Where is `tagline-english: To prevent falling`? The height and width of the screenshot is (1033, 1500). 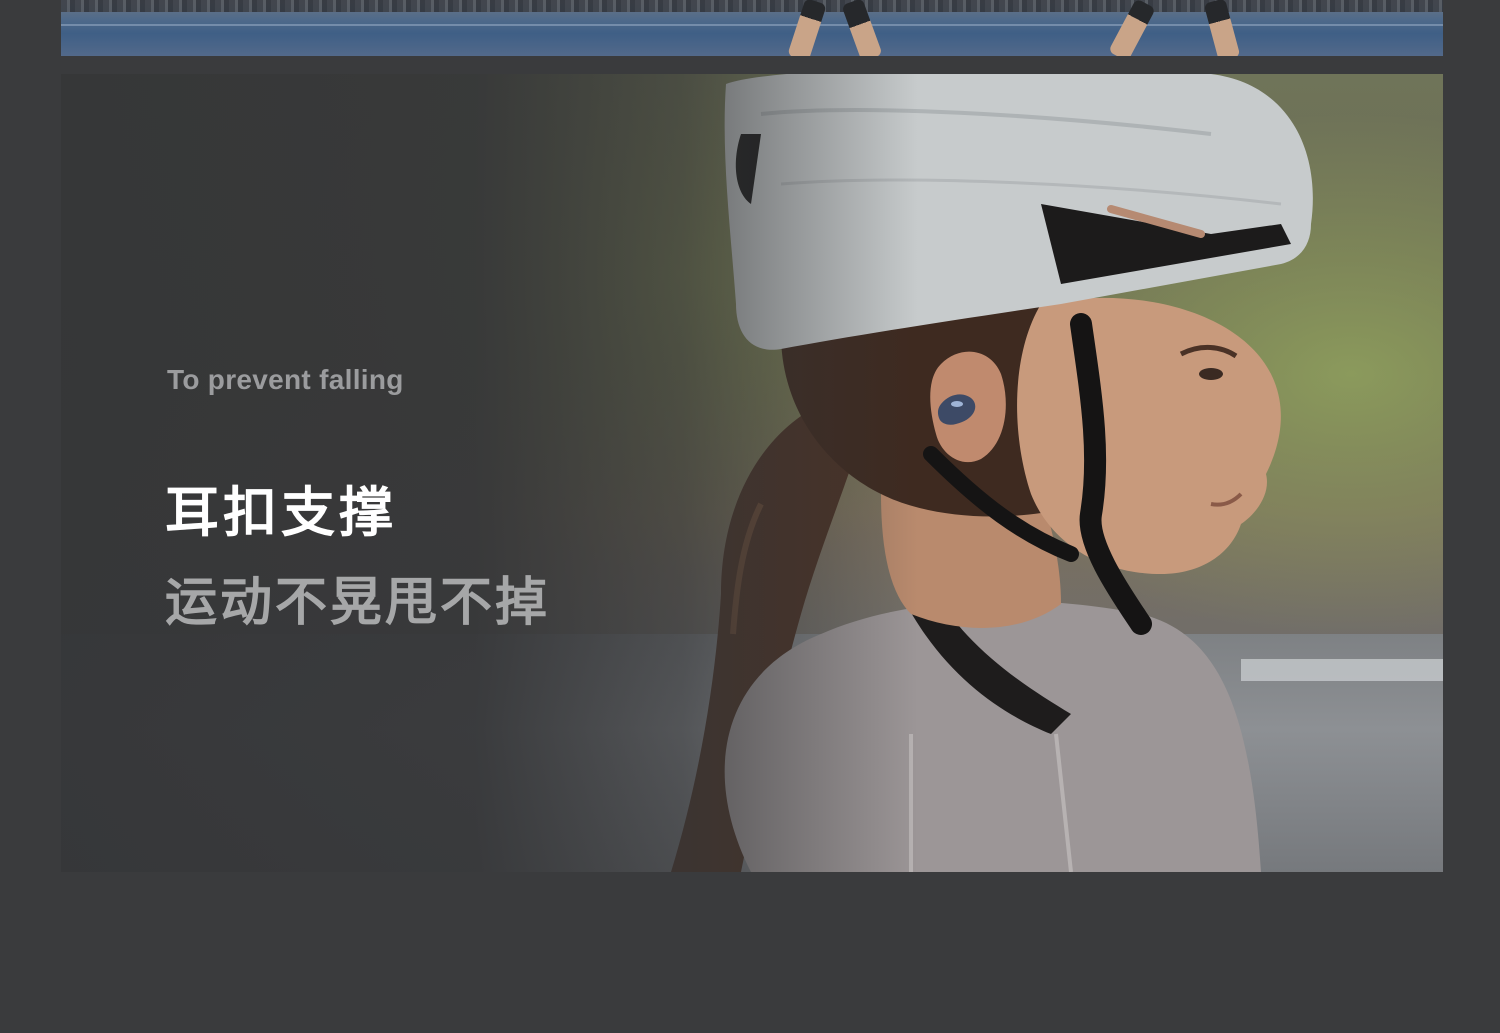 tagline-english: To prevent falling is located at coordinates (285, 379).